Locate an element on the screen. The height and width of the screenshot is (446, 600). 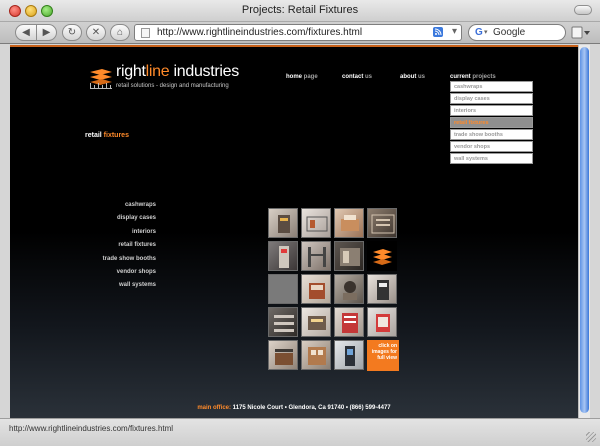
back-button: ◀ is located at coordinates (26, 32).